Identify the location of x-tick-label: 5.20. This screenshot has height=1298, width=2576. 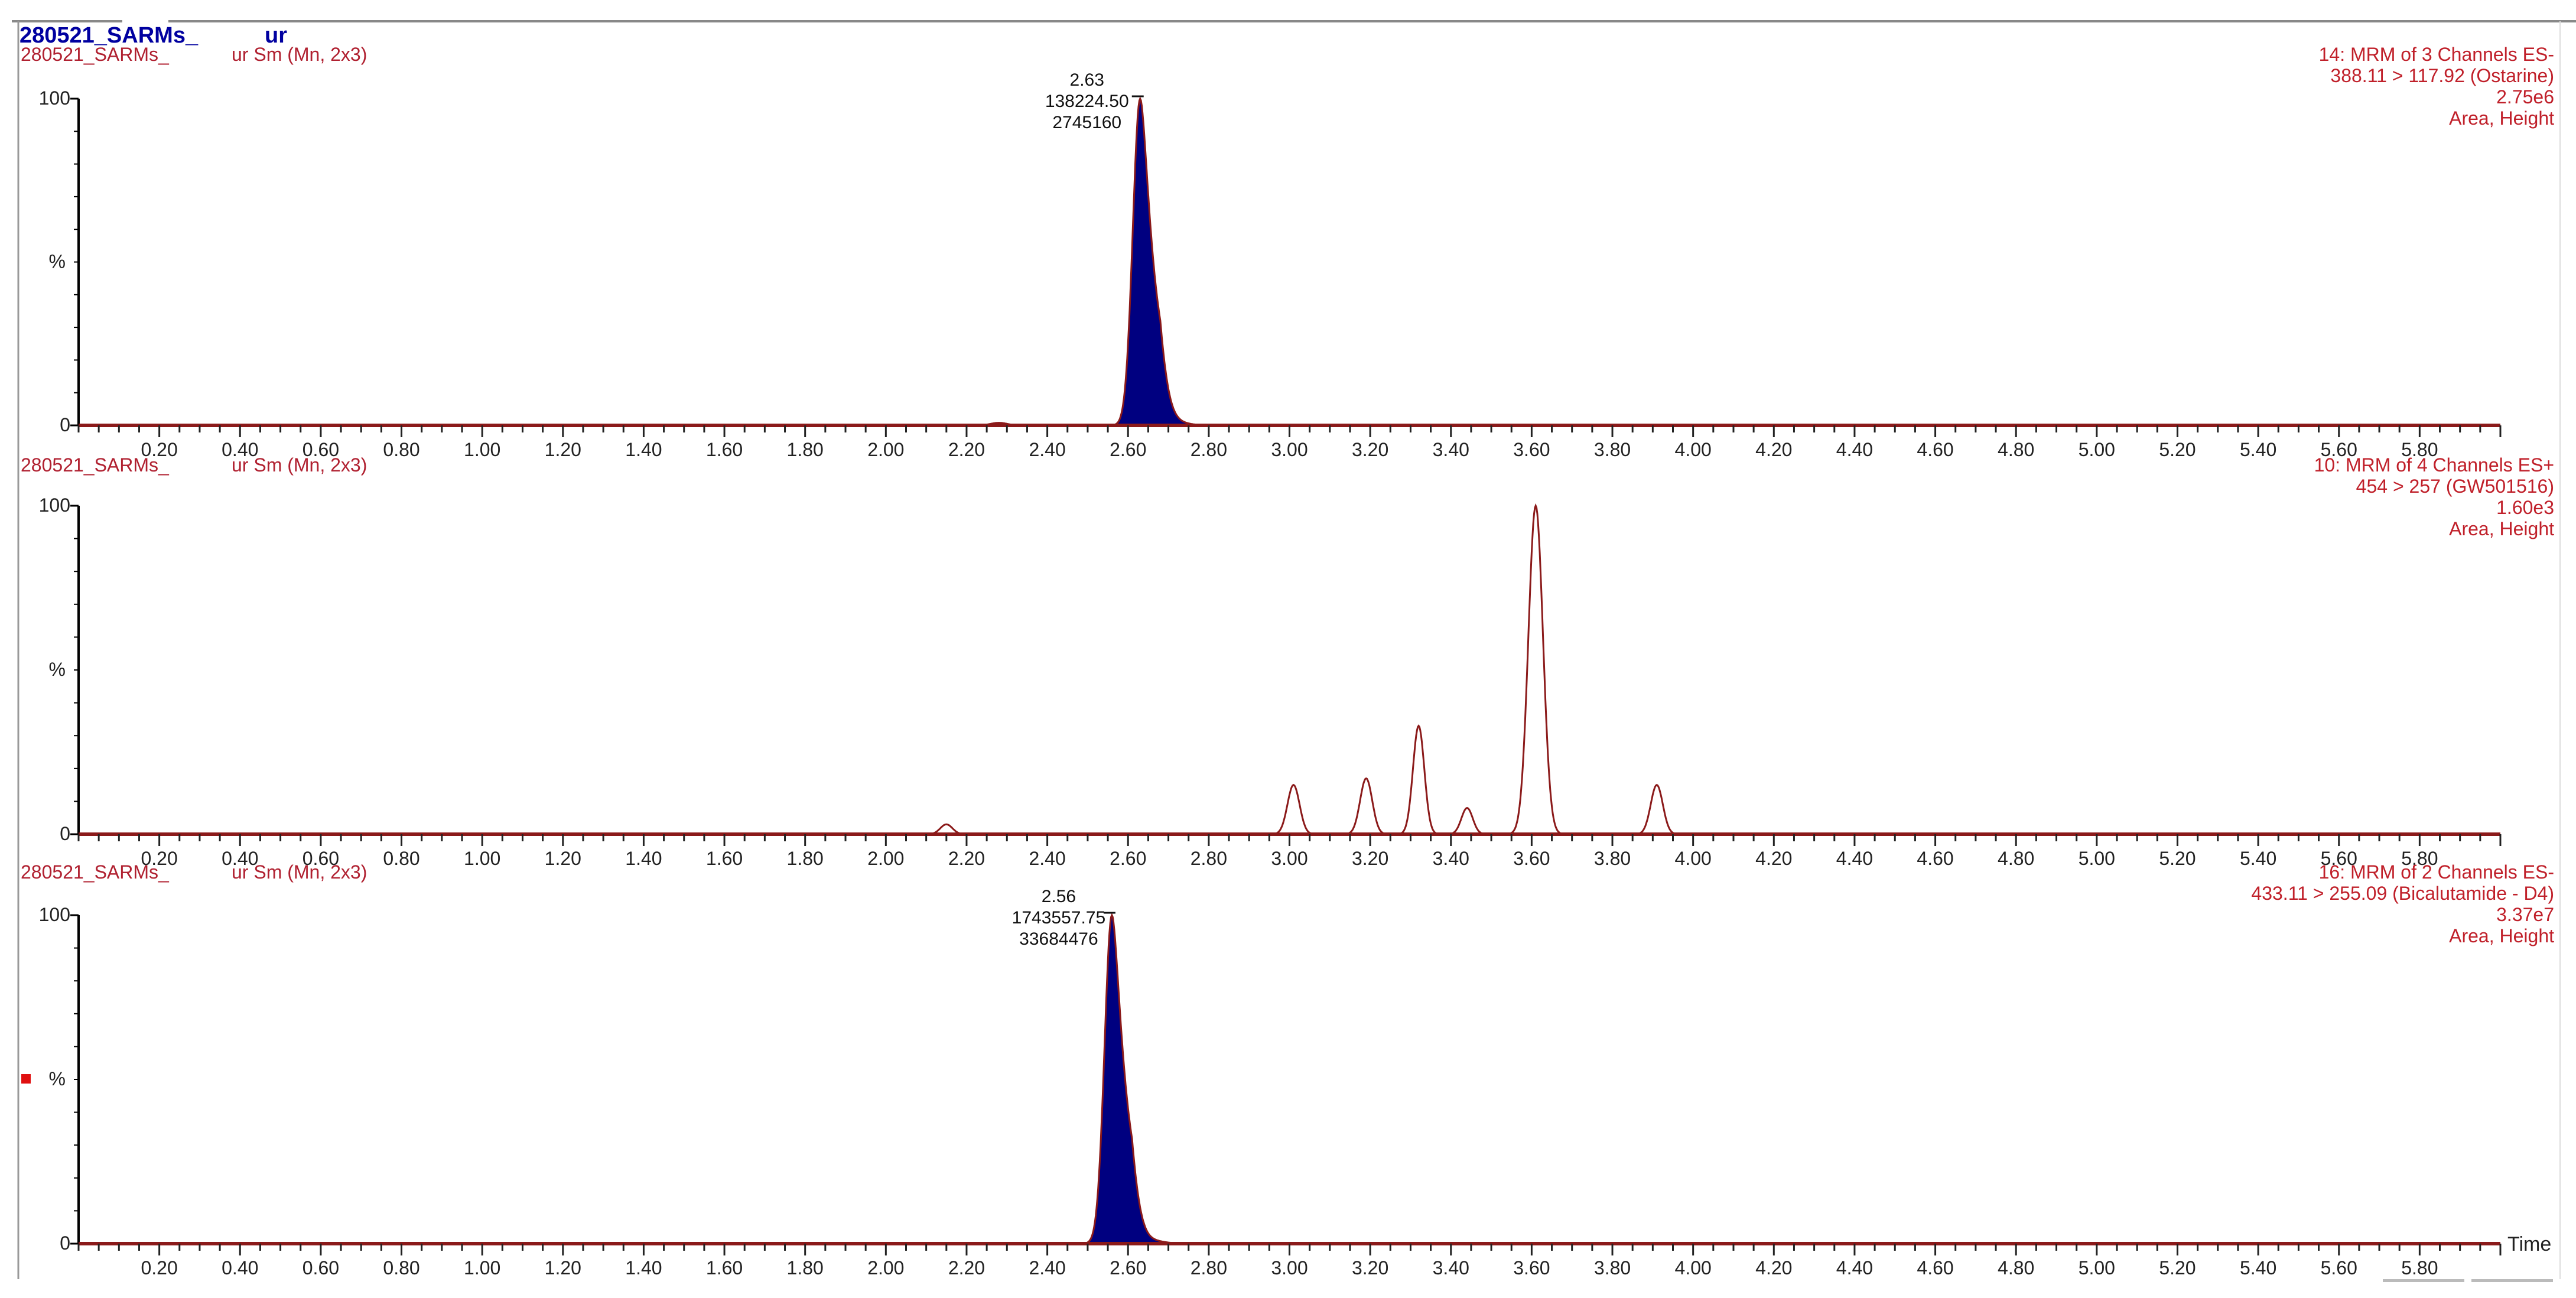
(2177, 858).